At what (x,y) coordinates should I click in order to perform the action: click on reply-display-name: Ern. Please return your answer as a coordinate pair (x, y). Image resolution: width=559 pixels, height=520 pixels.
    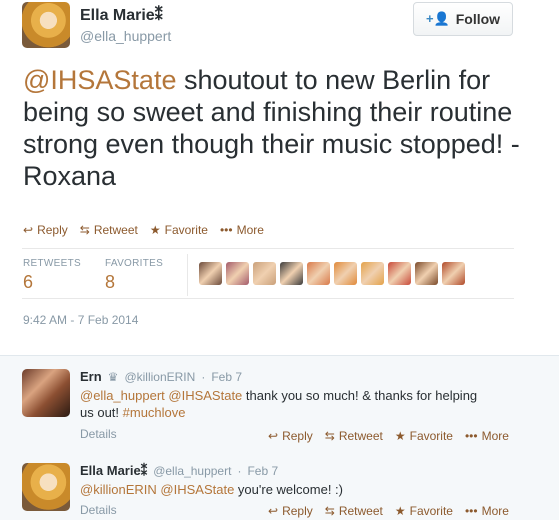
    Looking at the image, I should click on (91, 376).